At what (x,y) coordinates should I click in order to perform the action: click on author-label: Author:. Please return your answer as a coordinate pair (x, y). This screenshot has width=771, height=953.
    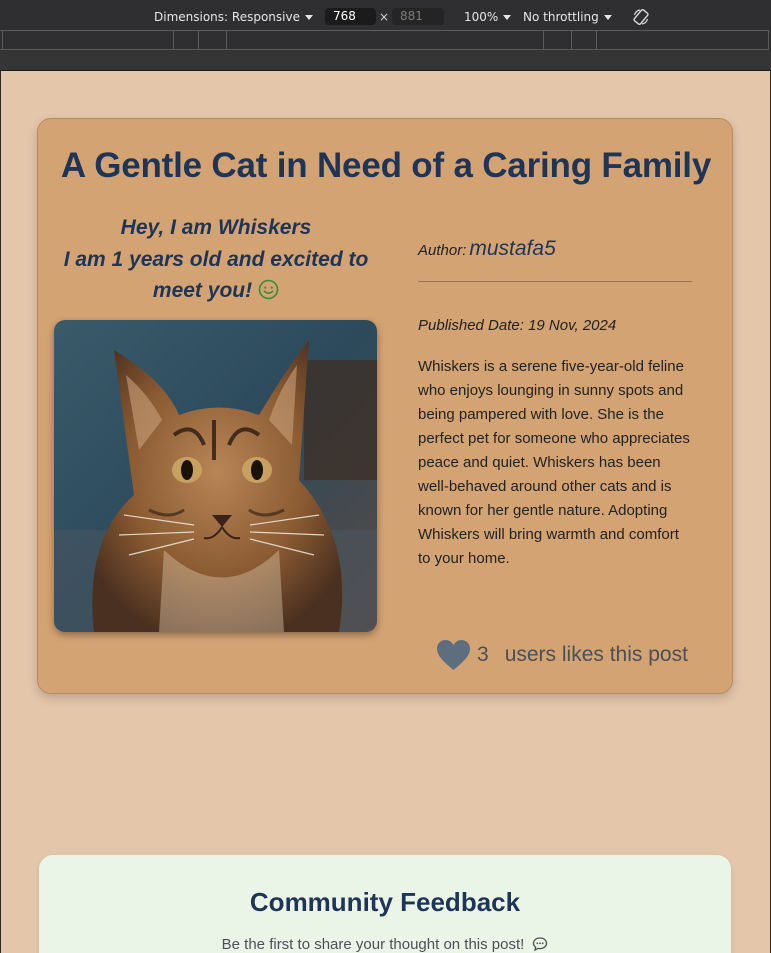
    Looking at the image, I should click on (442, 250).